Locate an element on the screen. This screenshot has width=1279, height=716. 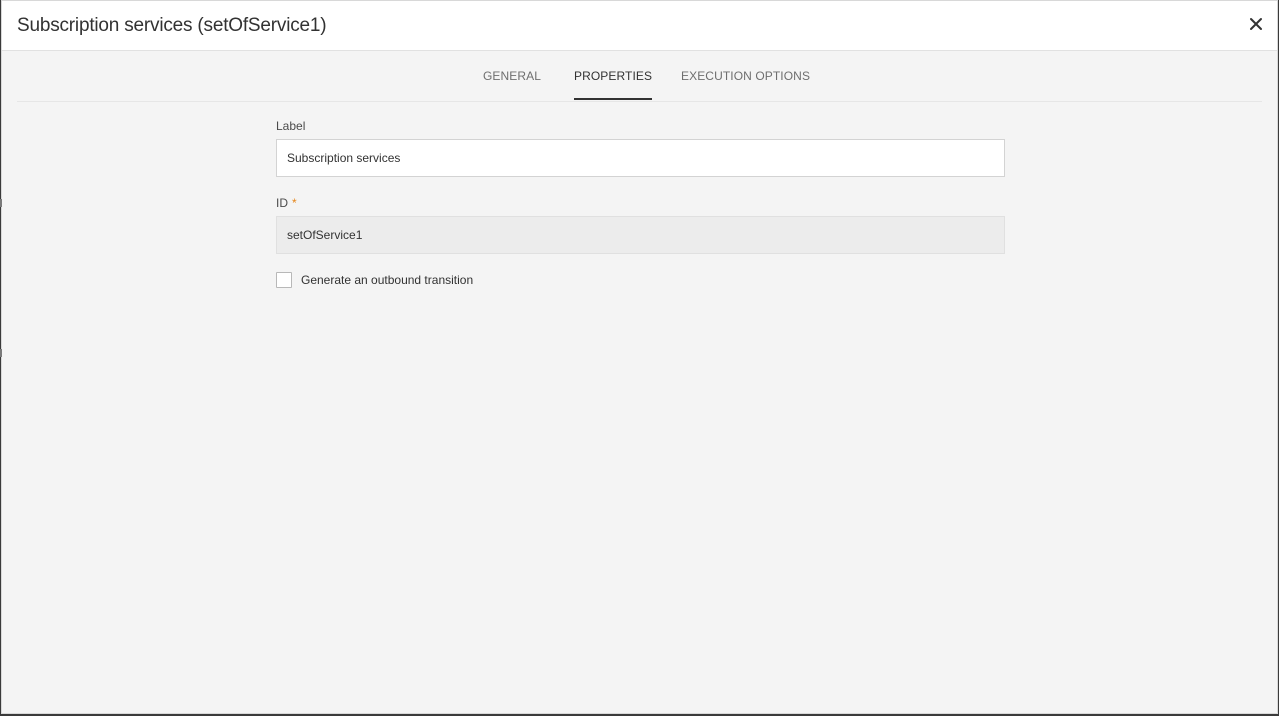
label-input is located at coordinates (640, 158).